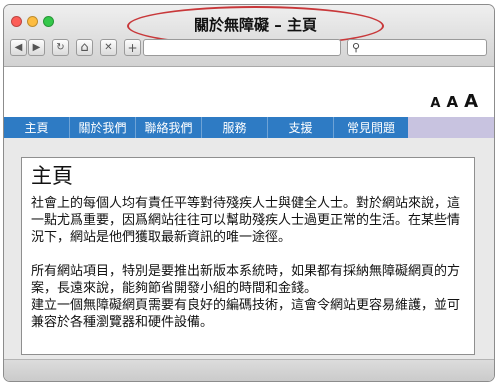 The height and width of the screenshot is (386, 500). I want to click on stop-button: ✕, so click(108, 47).